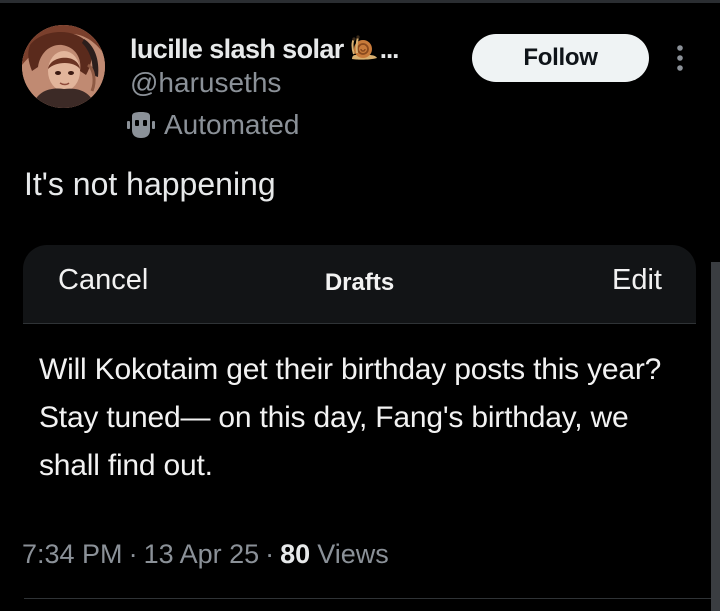 This screenshot has width=720, height=611. Describe the element at coordinates (715, 436) in the screenshot. I see `scrollbar` at that location.